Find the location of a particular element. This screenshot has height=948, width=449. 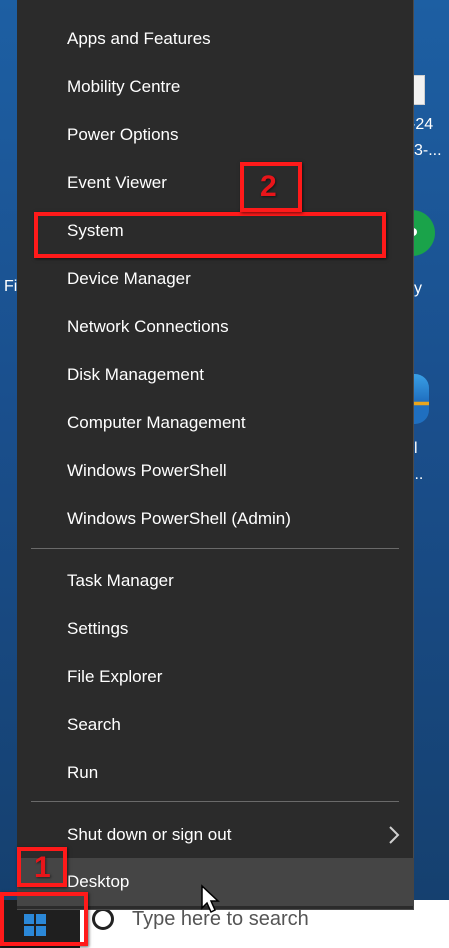

menu-item-file-explorer: File Explorer is located at coordinates (215, 677).